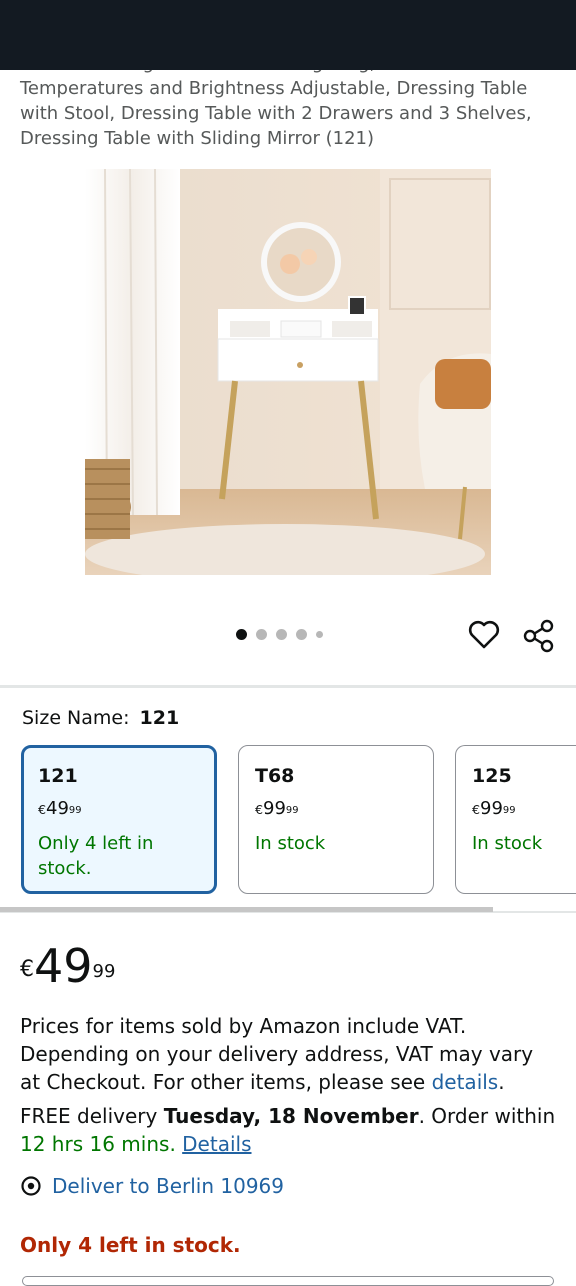 This screenshot has width=576, height=1286. Describe the element at coordinates (246, 909) in the screenshot. I see `size-scrollbar` at that location.